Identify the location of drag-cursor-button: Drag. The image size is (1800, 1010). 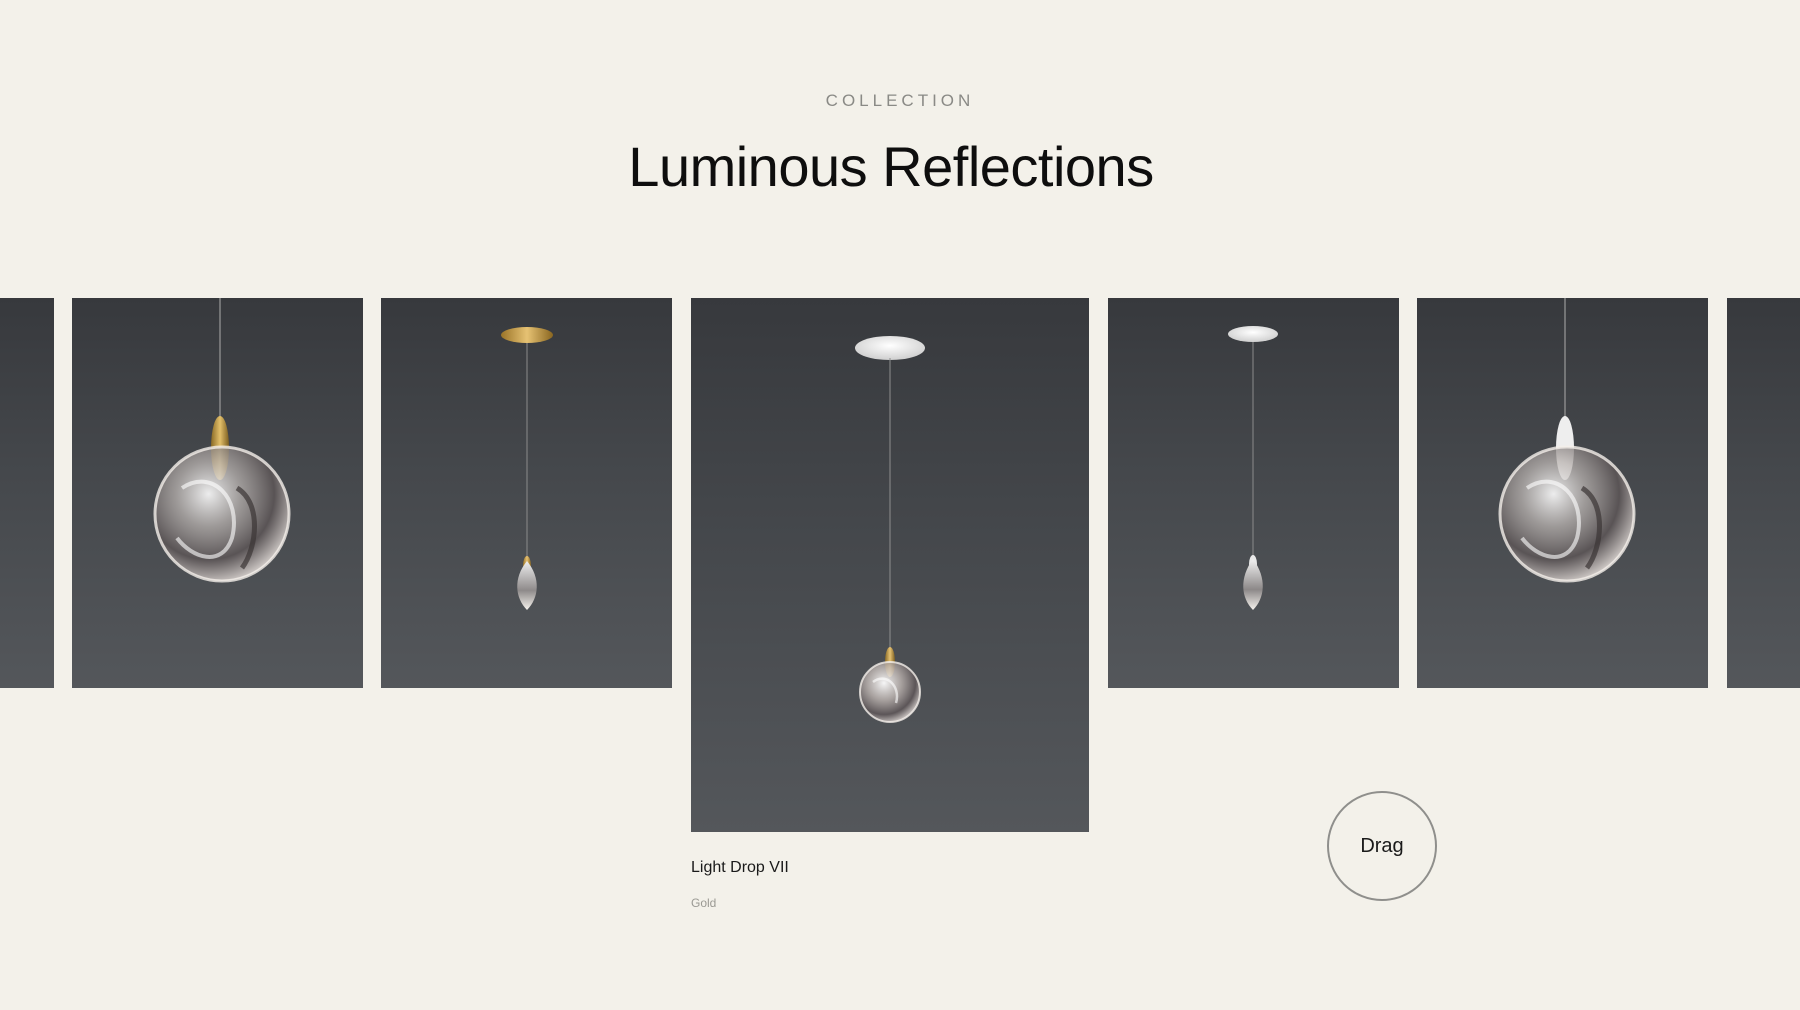
(1382, 846).